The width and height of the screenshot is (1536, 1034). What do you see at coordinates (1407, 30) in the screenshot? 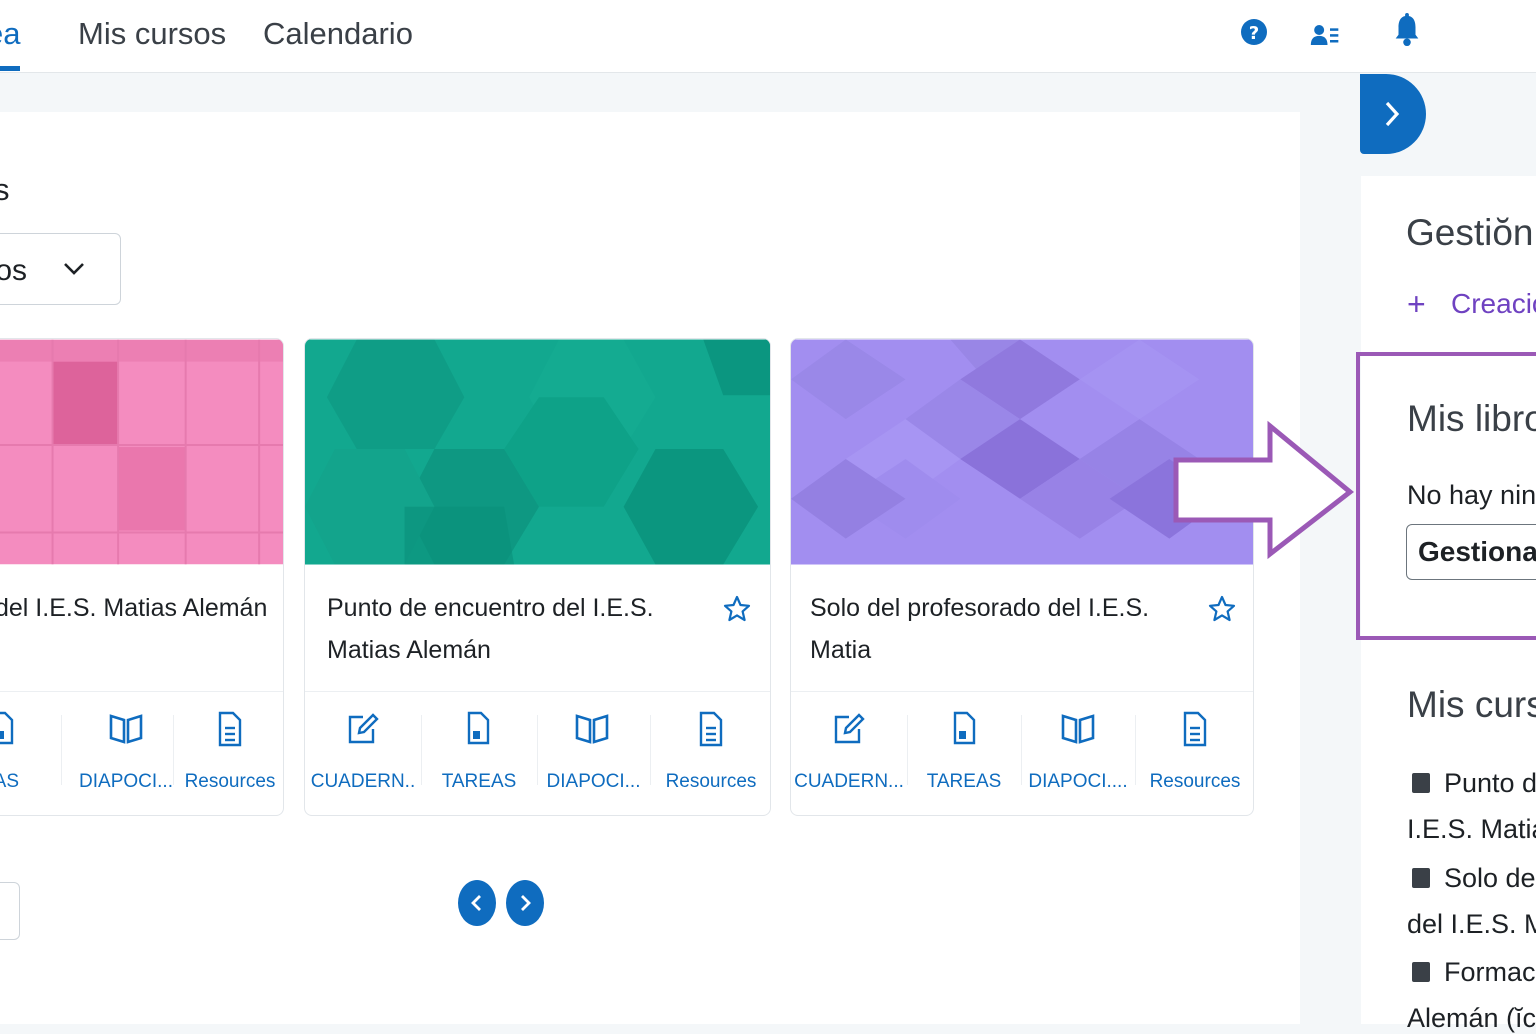
I see `bell-icon` at bounding box center [1407, 30].